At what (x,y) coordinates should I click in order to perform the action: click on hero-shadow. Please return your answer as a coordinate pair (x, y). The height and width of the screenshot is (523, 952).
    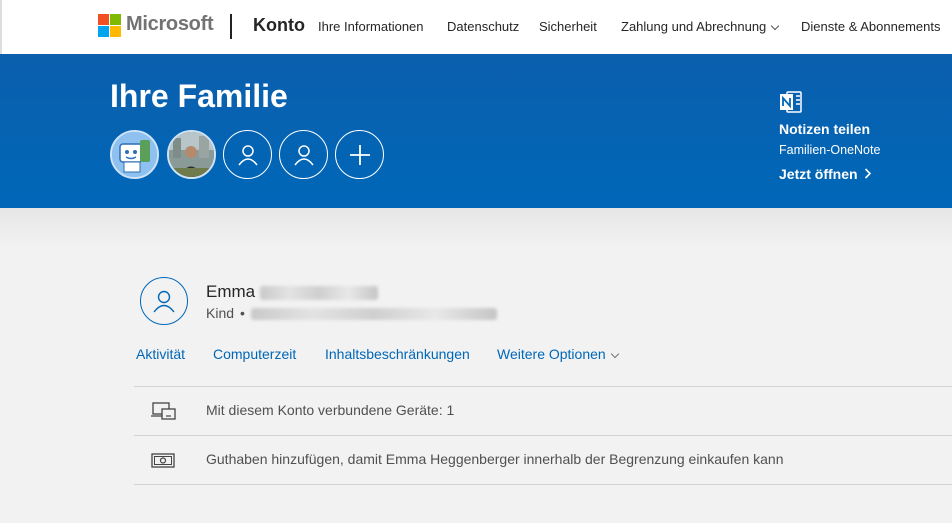
    Looking at the image, I should click on (476, 228).